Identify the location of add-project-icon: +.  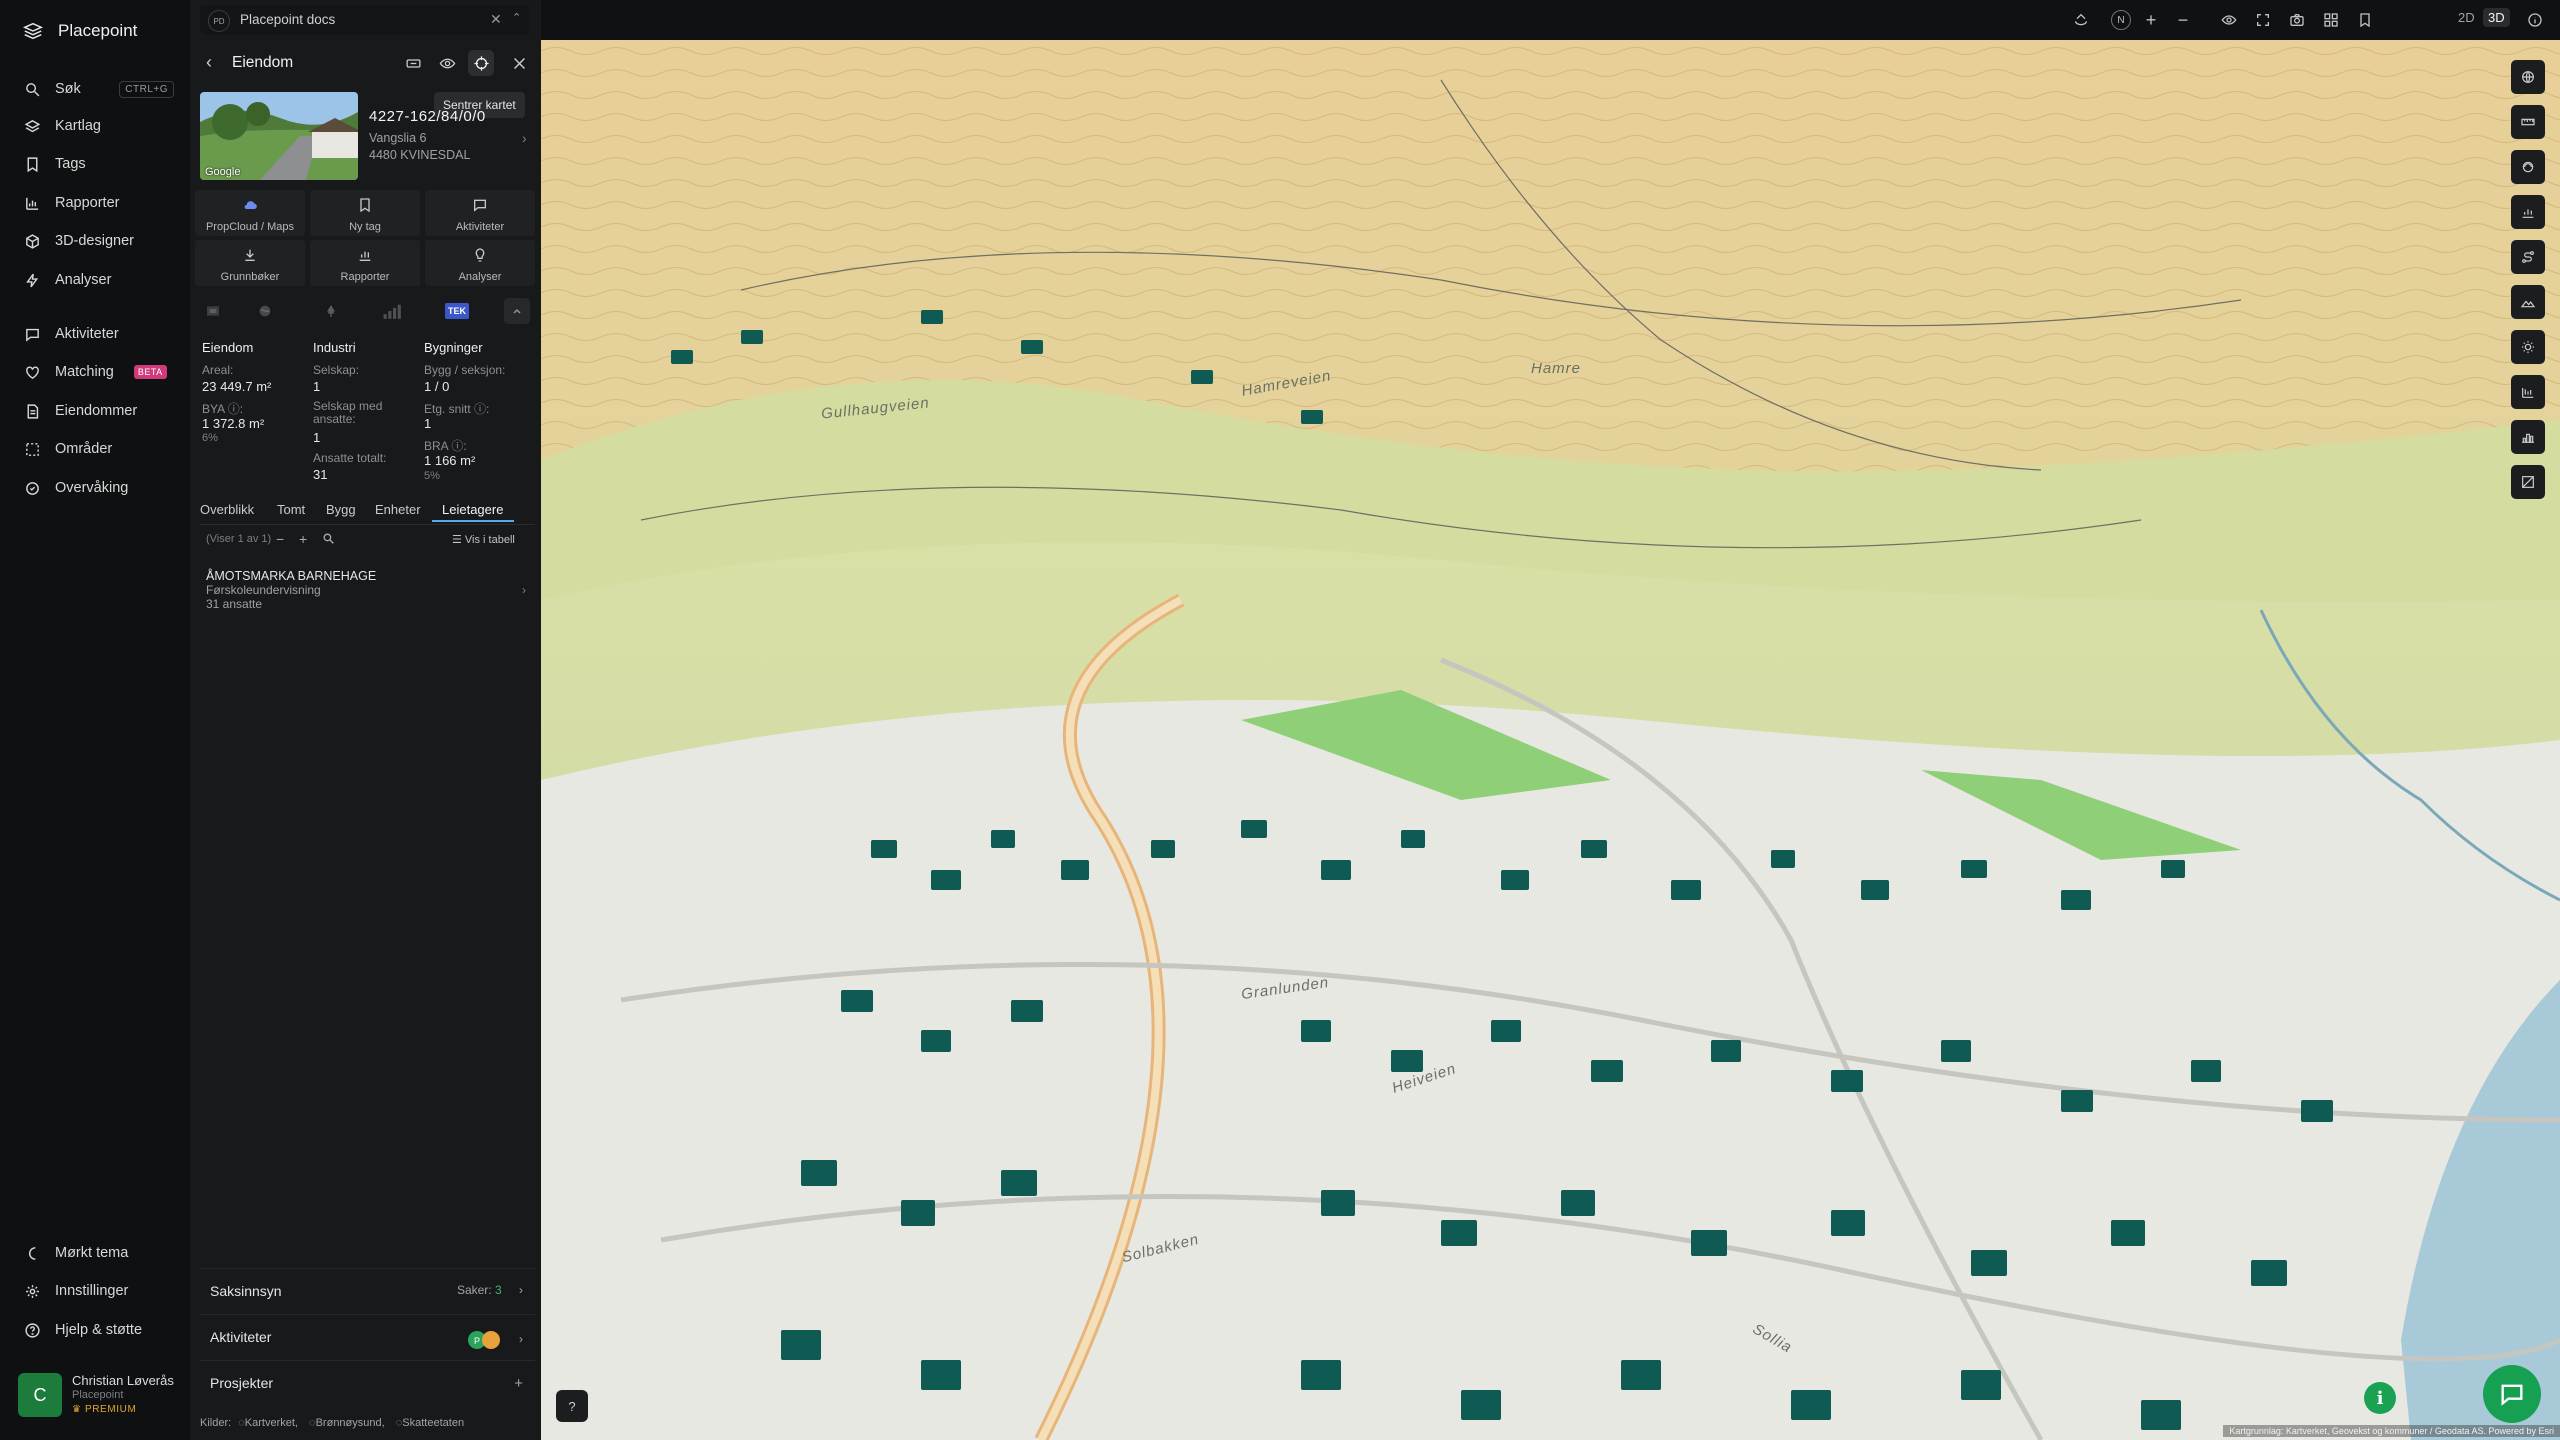
(518, 1383).